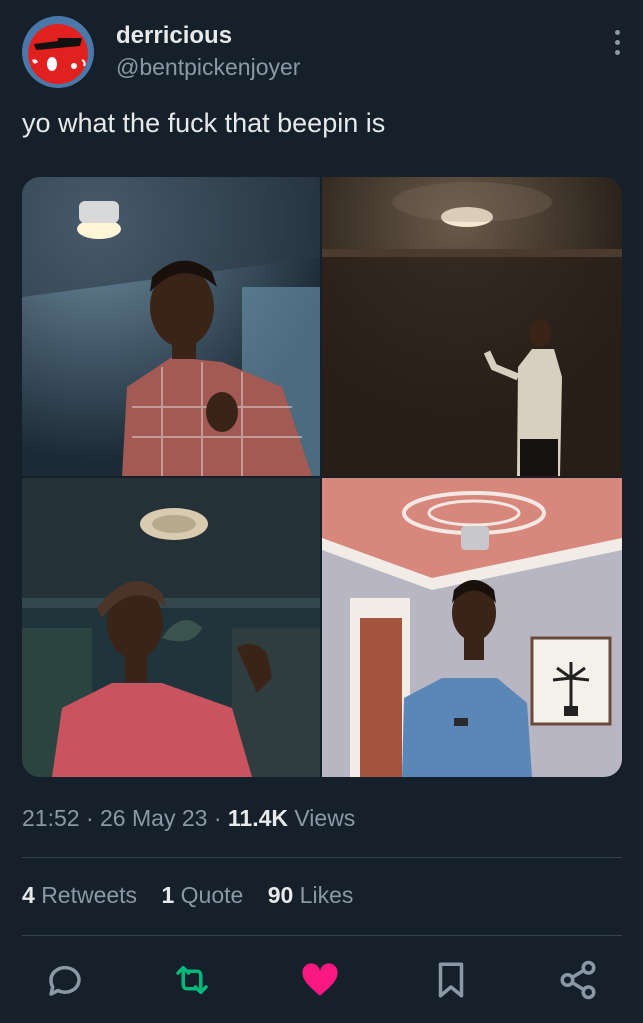  What do you see at coordinates (168, 895) in the screenshot?
I see `quotes-count: 1` at bounding box center [168, 895].